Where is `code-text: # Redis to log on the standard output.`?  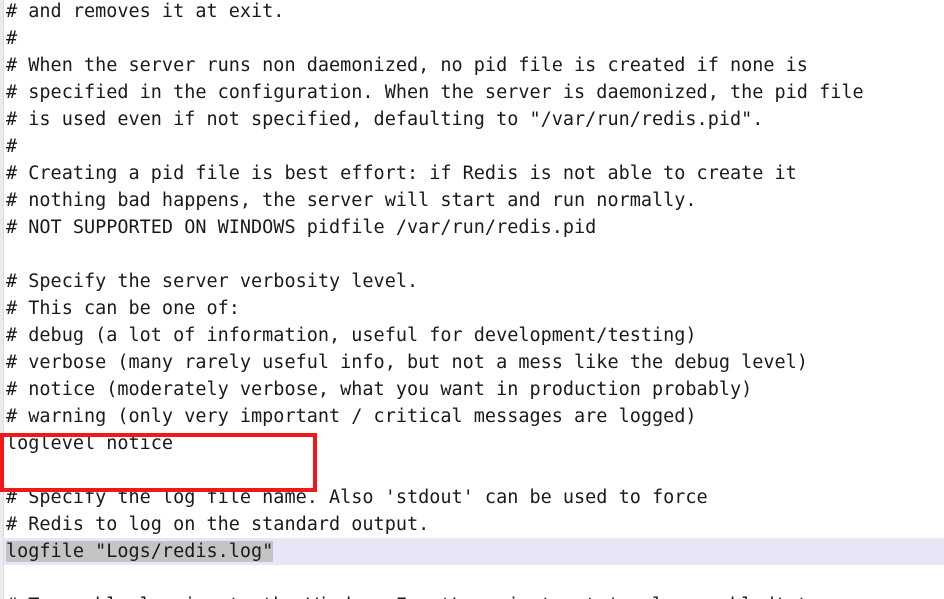
code-text: # Redis to log on the standard output. is located at coordinates (218, 524).